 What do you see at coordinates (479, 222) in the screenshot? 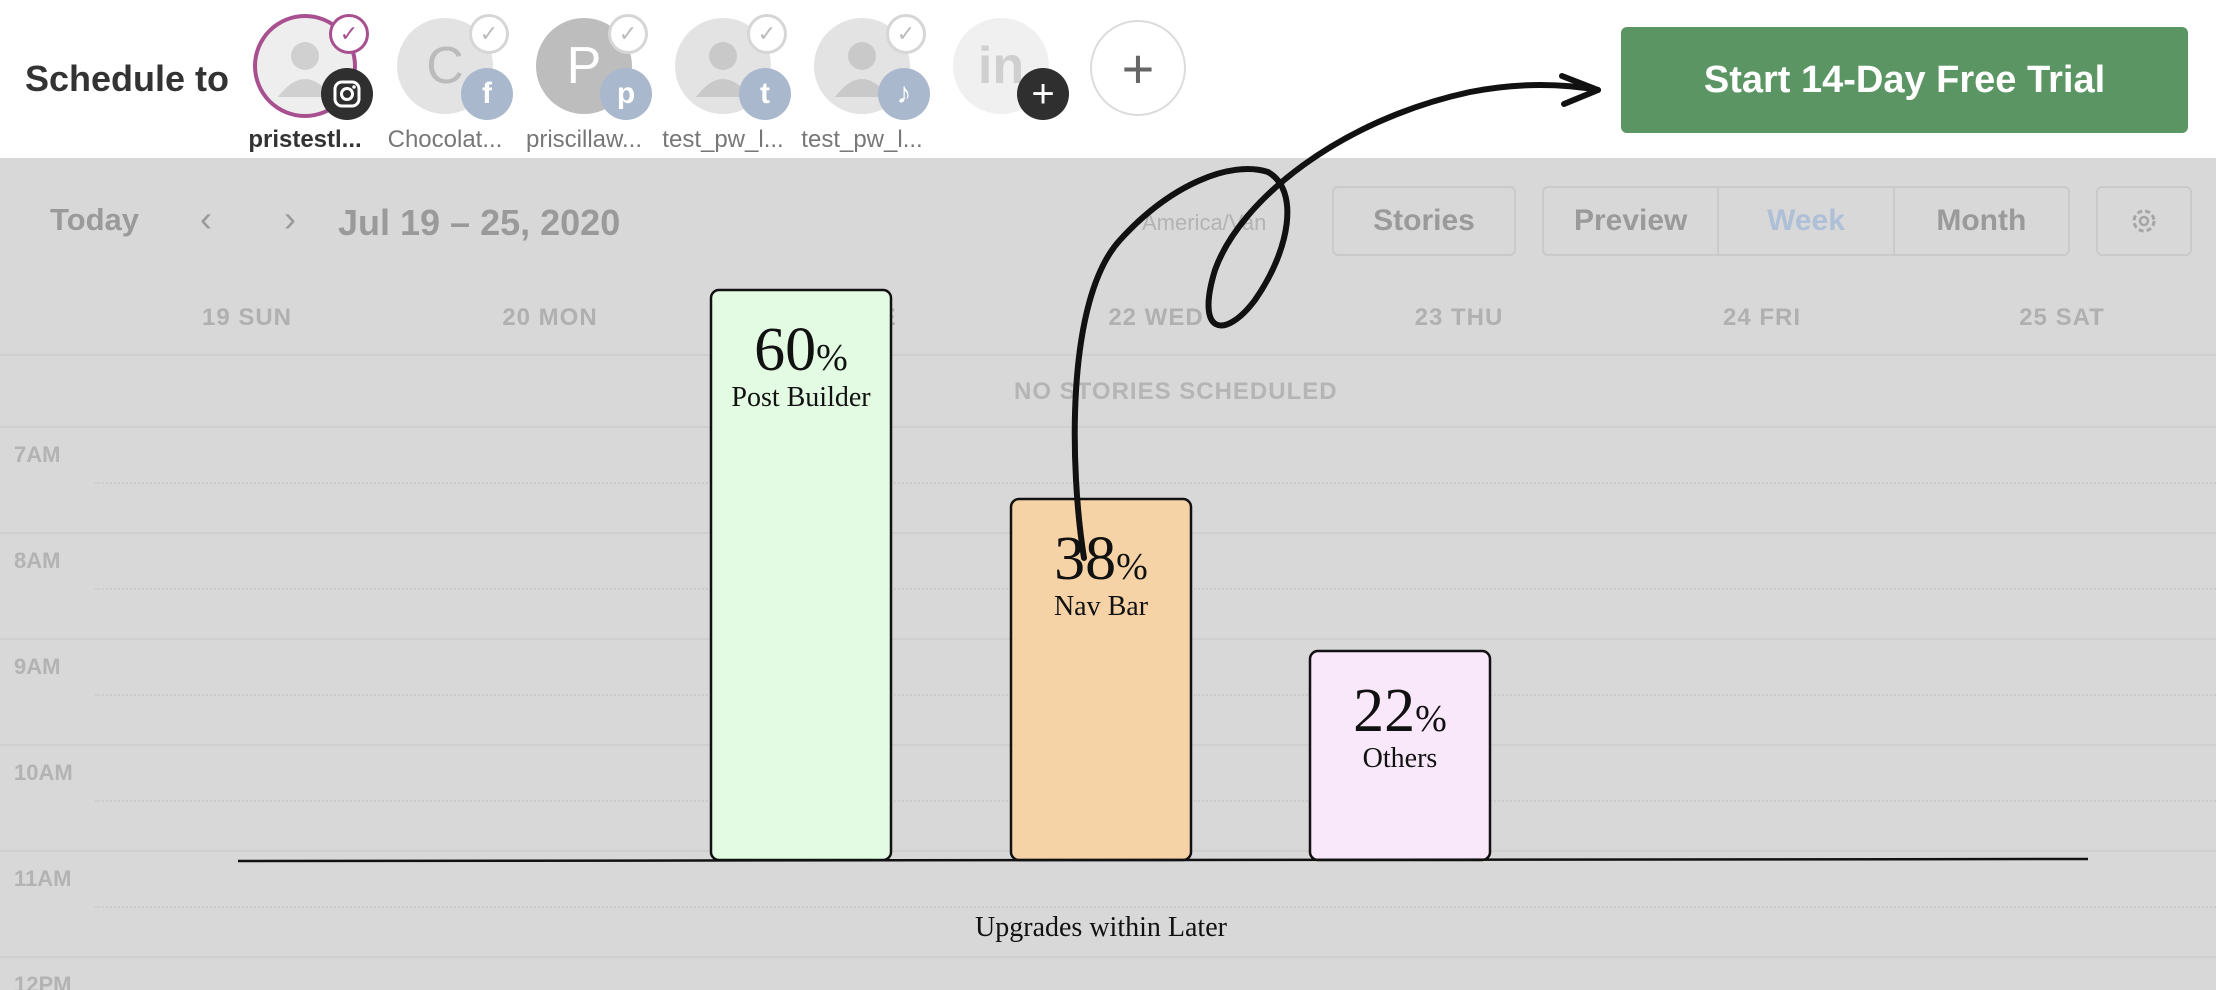
I see `date-range: Jul 19 – 25, 2020` at bounding box center [479, 222].